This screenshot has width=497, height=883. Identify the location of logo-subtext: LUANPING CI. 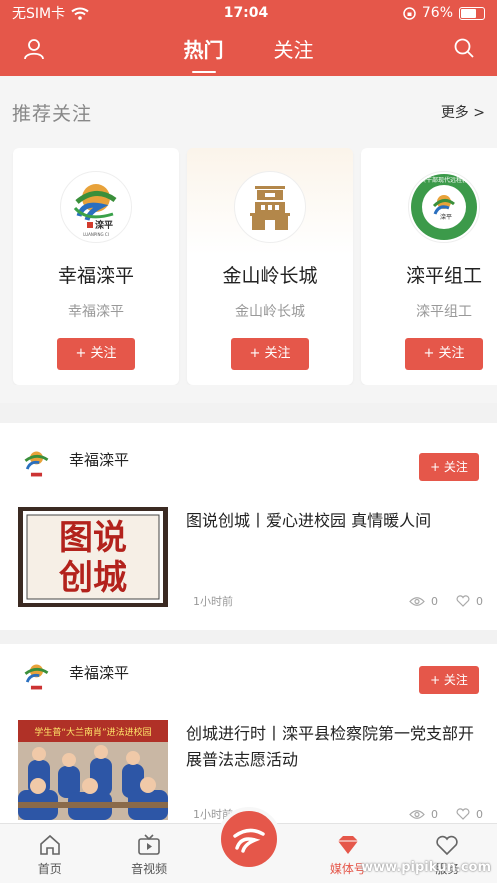
(96, 234).